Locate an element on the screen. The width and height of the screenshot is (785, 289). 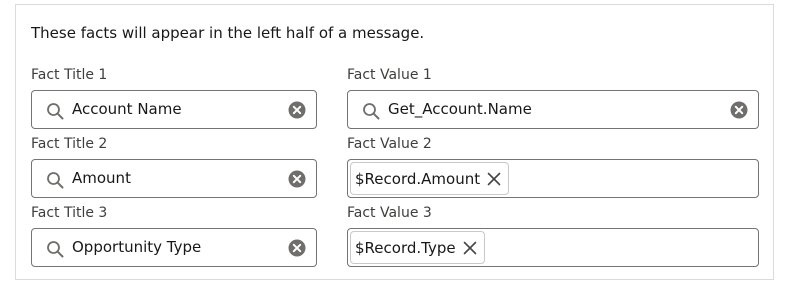
fact-title-3-value: Opportunity Type is located at coordinates (137, 247).